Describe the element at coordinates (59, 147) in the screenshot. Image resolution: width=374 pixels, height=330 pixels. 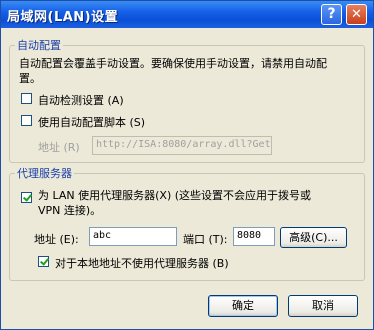
I see `script-address-label: 地址 (R)` at that location.